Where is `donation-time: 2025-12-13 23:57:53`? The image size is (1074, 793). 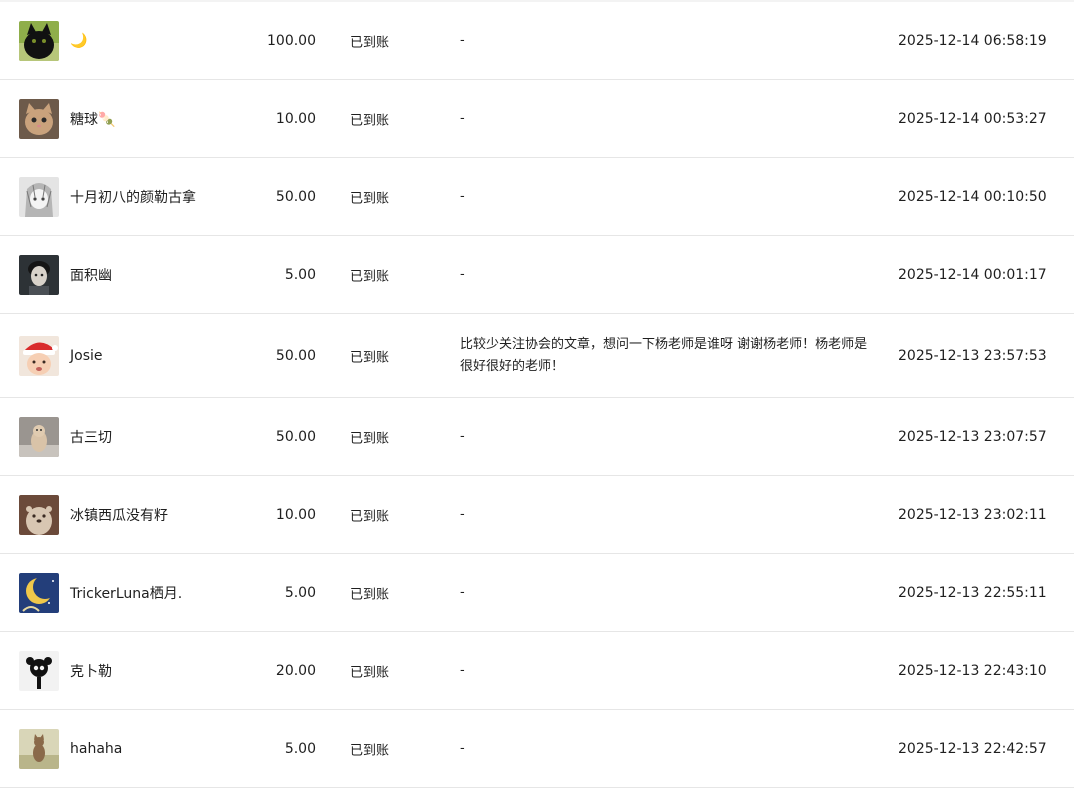 donation-time: 2025-12-13 23:57:53 is located at coordinates (972, 355).